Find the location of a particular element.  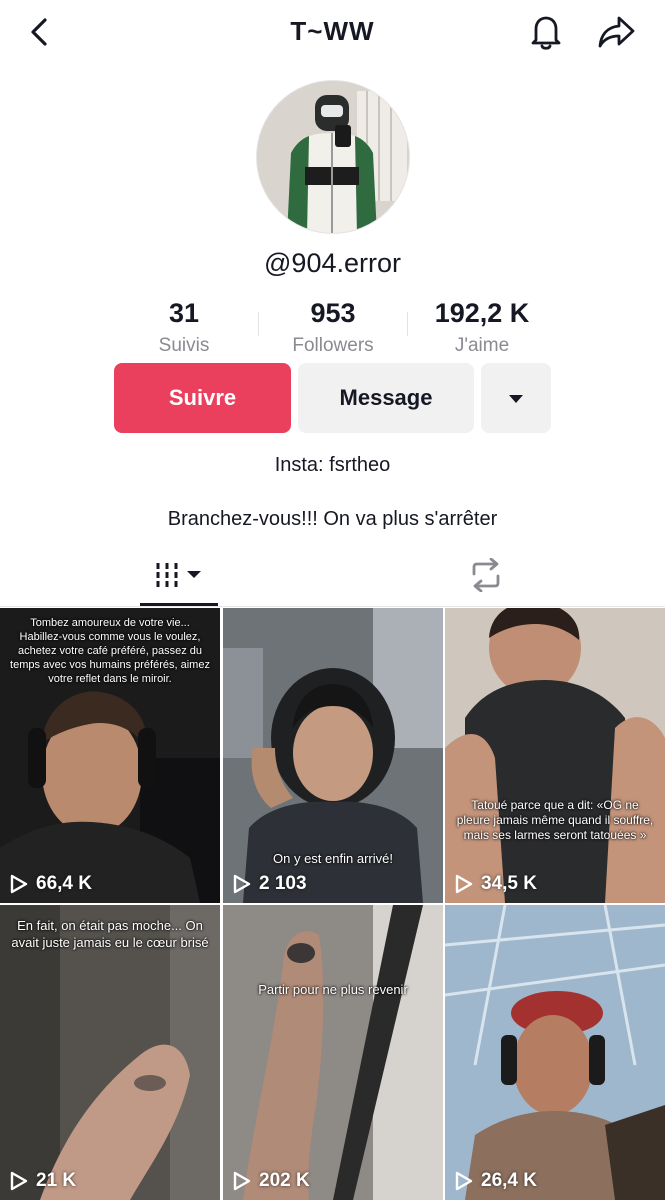

view-count-text: 21 K is located at coordinates (56, 1180).